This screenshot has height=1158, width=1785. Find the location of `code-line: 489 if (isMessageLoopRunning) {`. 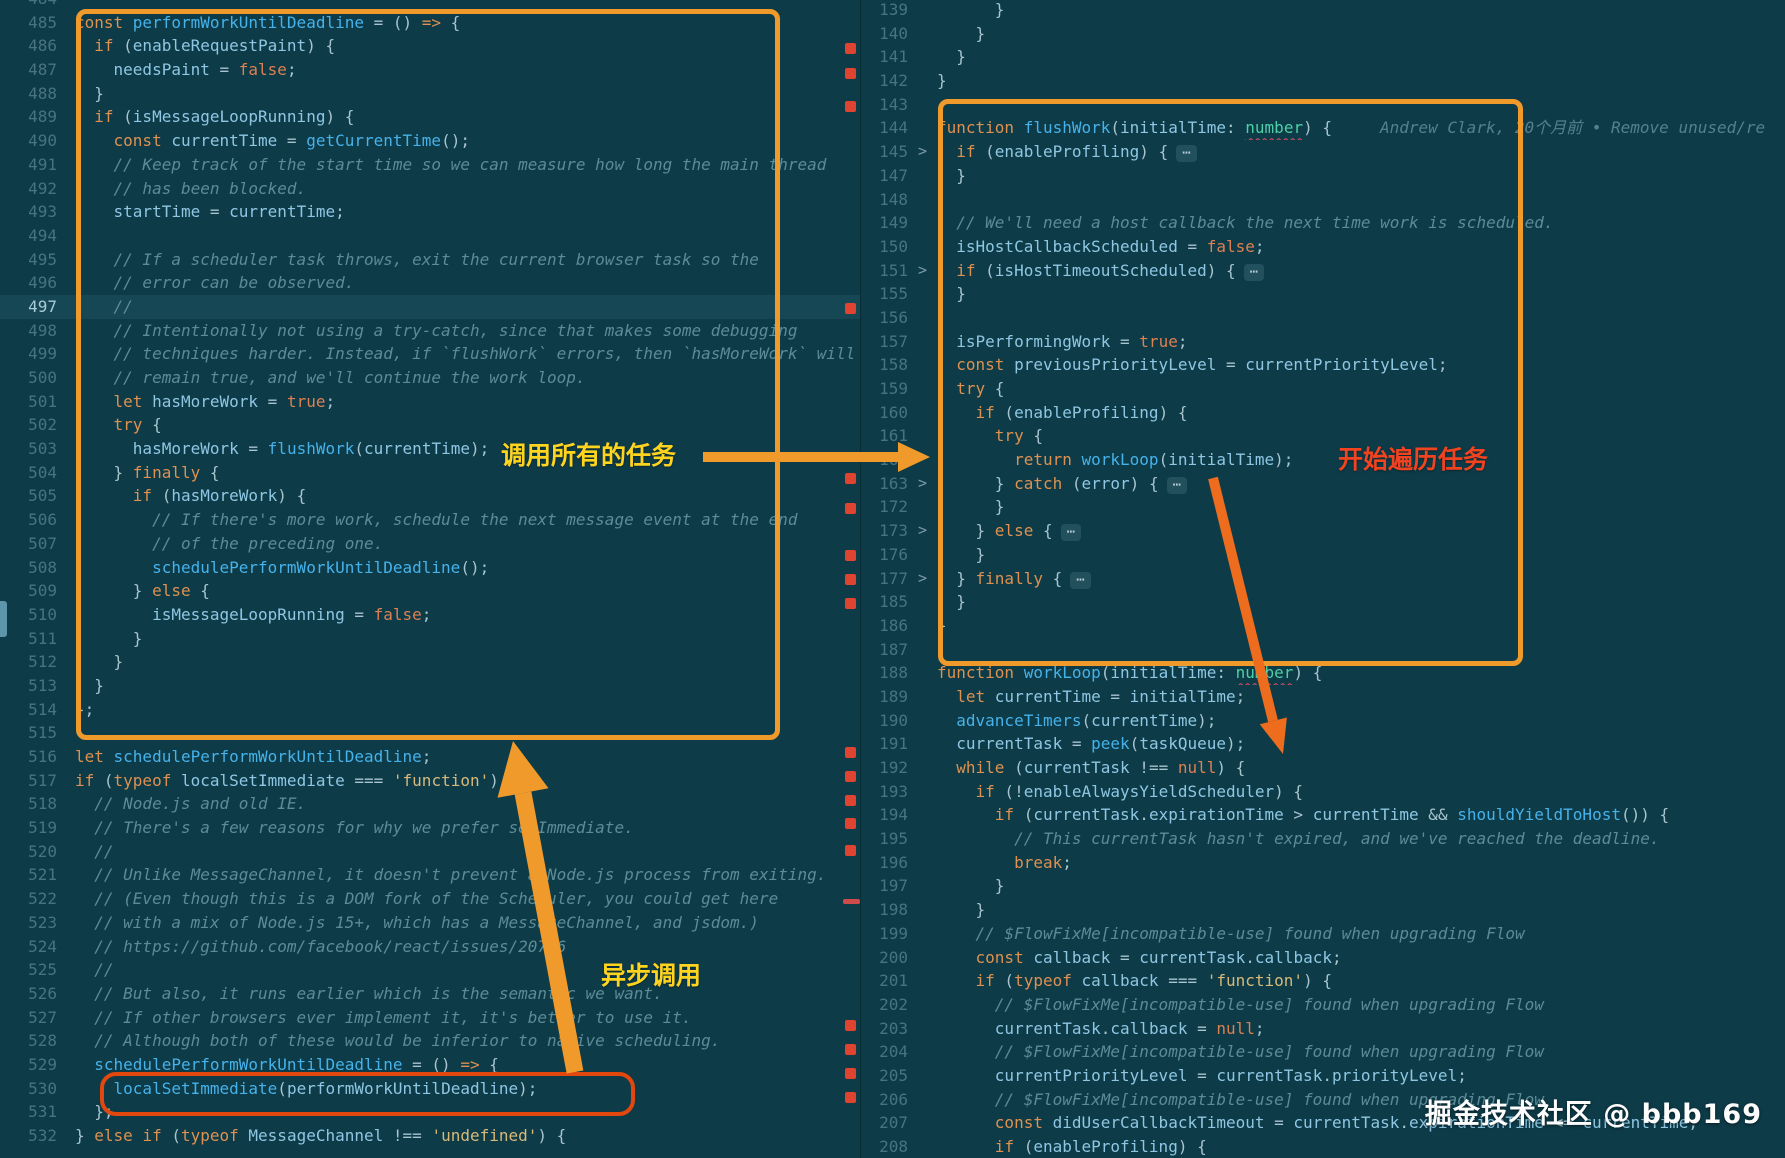

code-line: 489 if (isMessageLoopRunning) { is located at coordinates (430, 117).